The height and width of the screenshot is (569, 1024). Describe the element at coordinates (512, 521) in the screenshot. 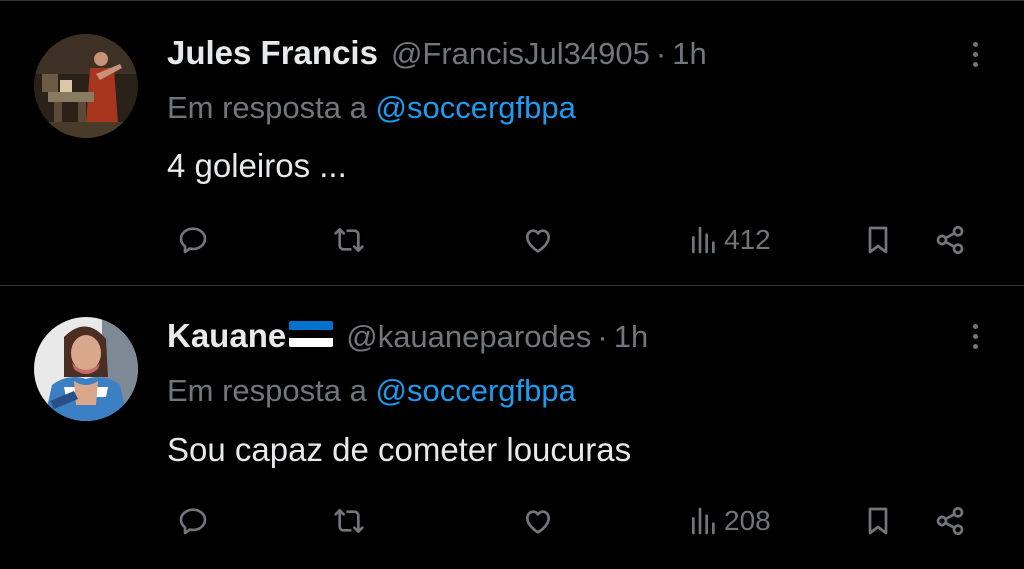

I see `action-bar: 208` at that location.